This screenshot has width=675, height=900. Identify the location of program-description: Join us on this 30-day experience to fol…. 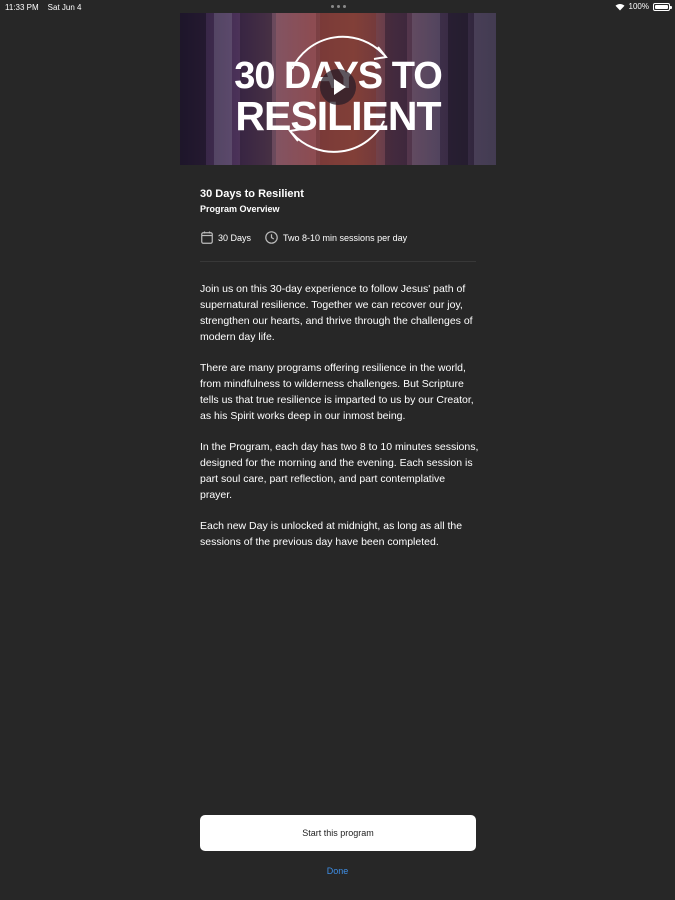
(340, 423).